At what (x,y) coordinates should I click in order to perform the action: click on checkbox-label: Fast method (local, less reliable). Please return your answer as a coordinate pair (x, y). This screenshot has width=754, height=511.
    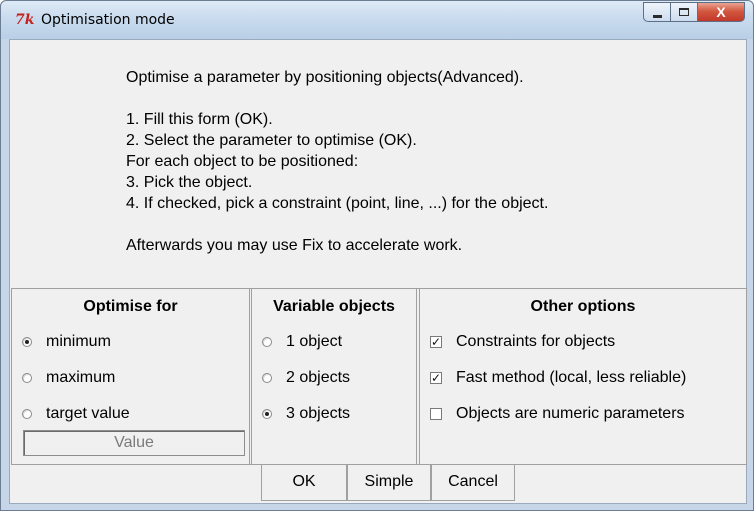
    Looking at the image, I should click on (571, 377).